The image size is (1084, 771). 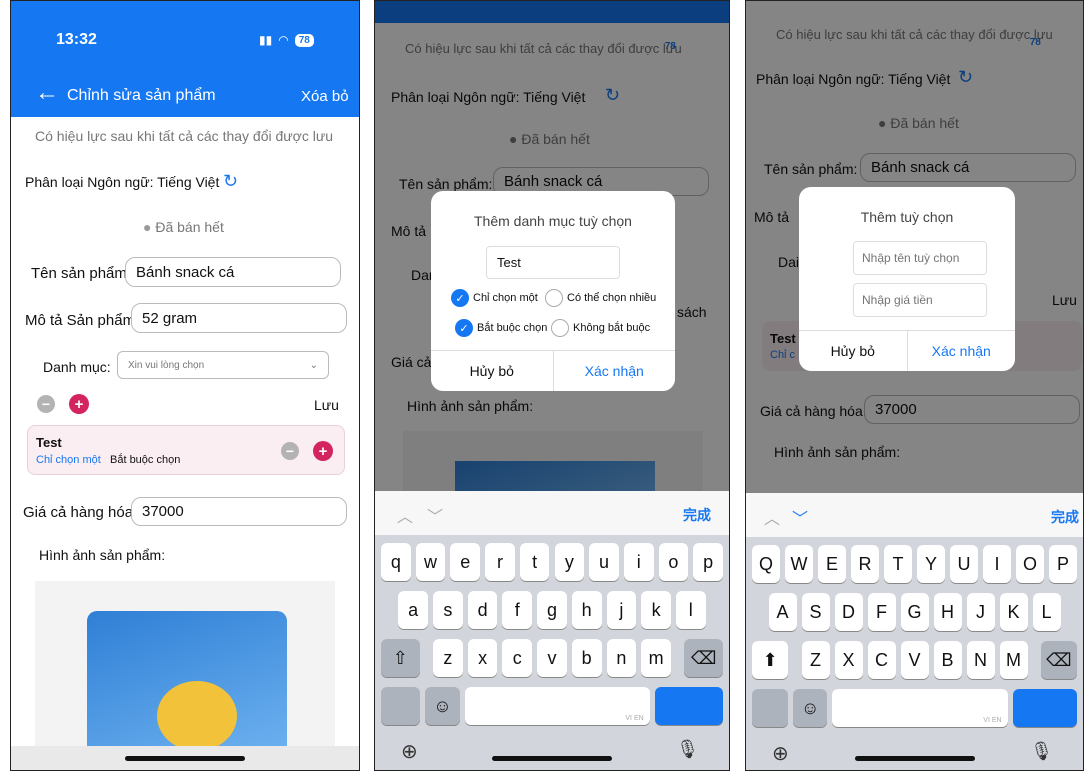 What do you see at coordinates (881, 612) in the screenshot?
I see `key-f: F` at bounding box center [881, 612].